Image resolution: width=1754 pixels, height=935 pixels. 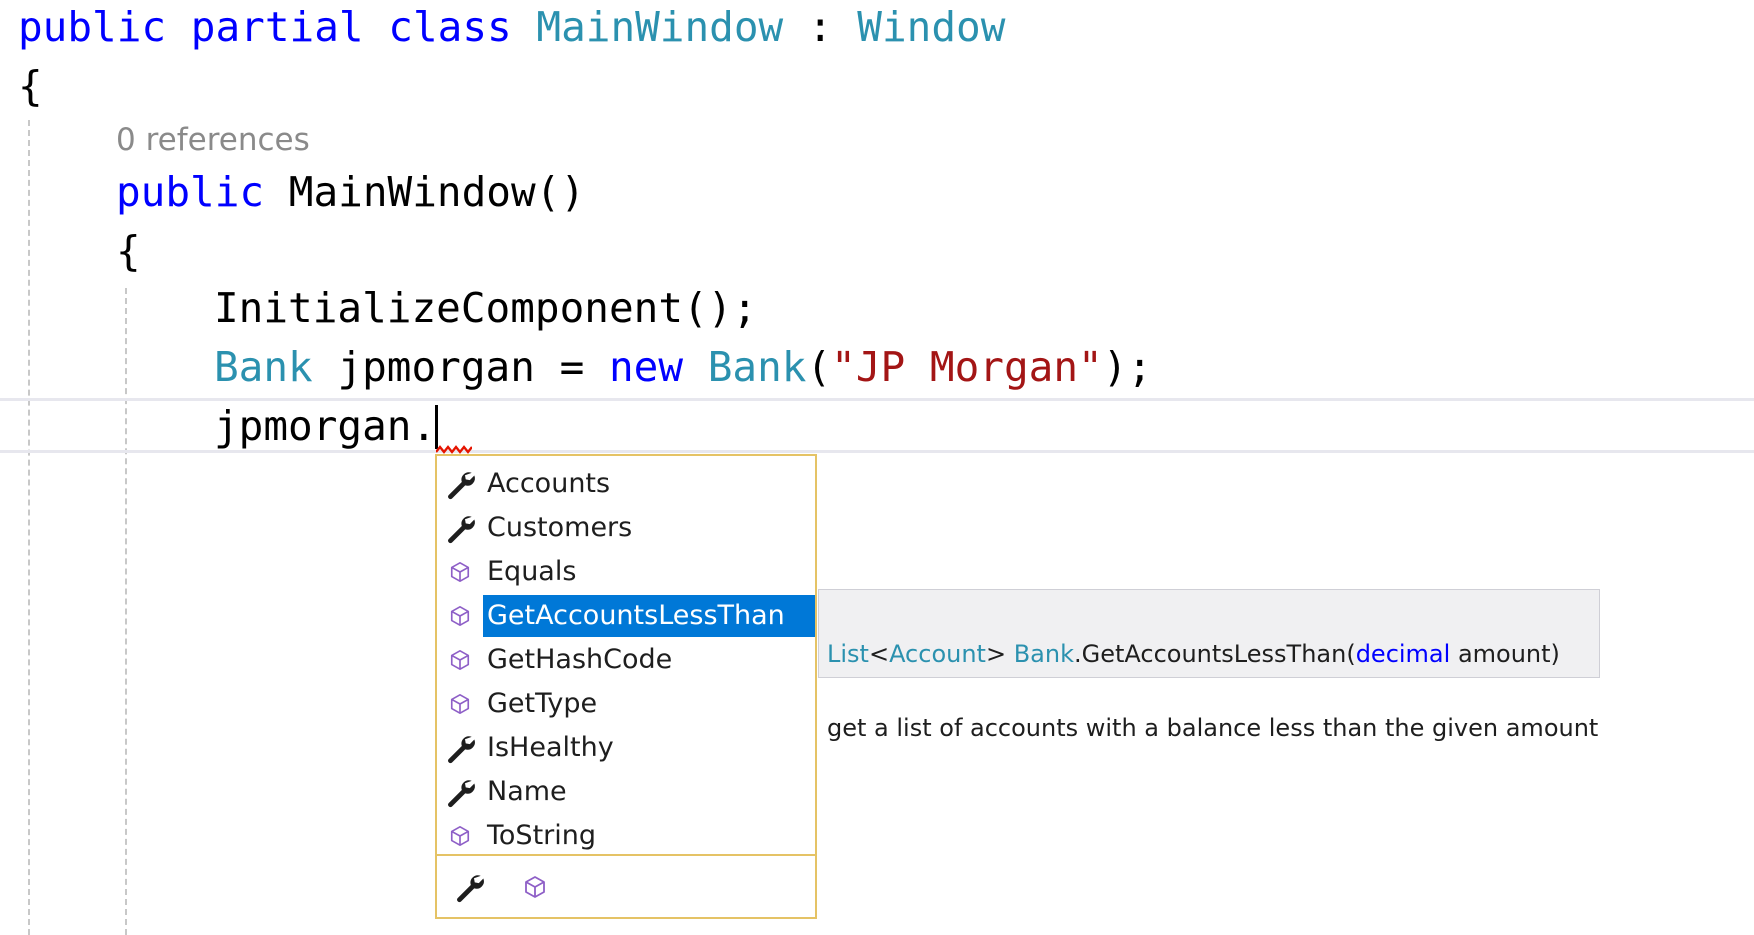 What do you see at coordinates (549, 483) in the screenshot?
I see `completion-item-label: Accounts` at bounding box center [549, 483].